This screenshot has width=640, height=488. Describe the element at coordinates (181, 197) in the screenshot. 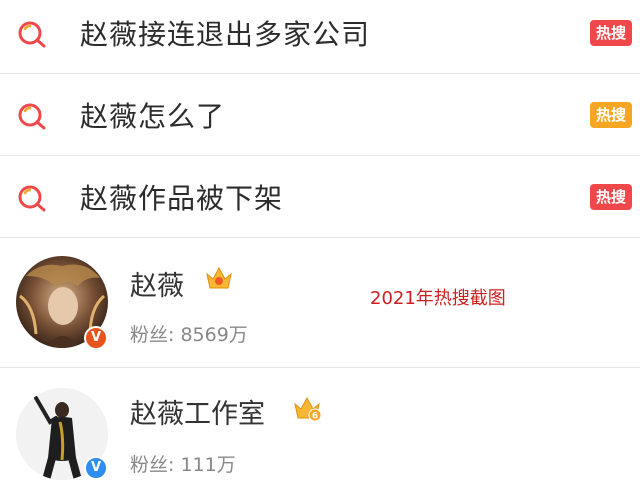

I see `hot-search-query: 赵薇作品被下架` at that location.